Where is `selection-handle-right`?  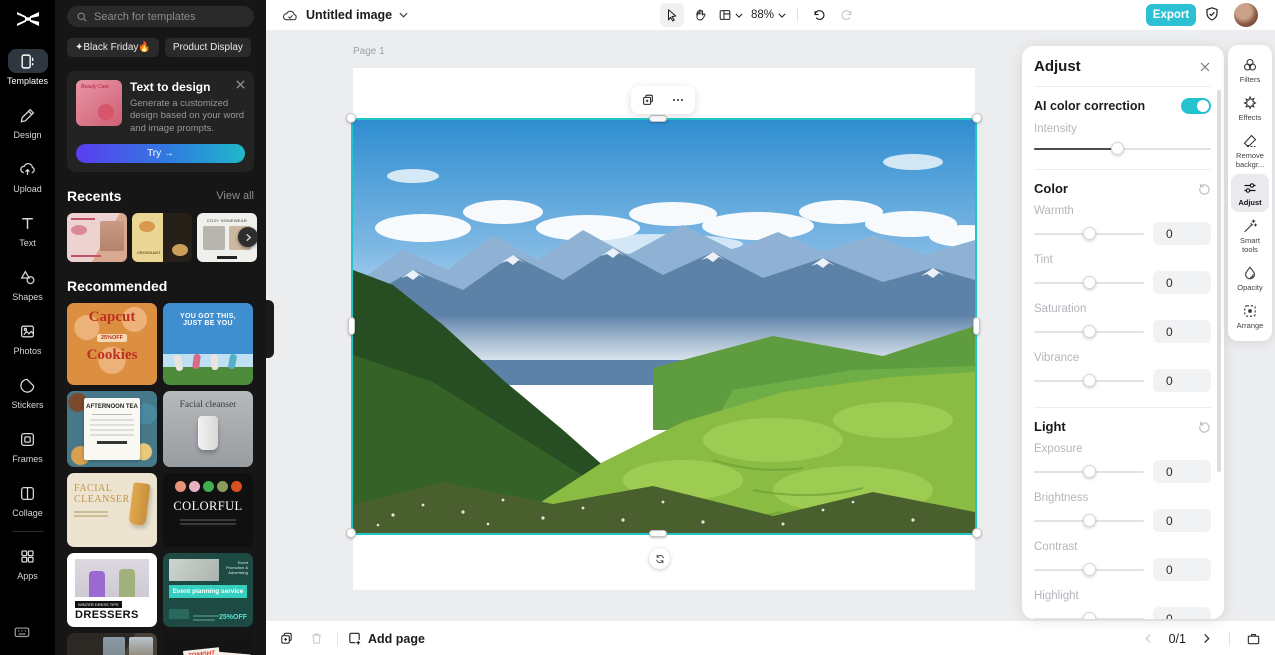
selection-handle-right is located at coordinates (976, 326).